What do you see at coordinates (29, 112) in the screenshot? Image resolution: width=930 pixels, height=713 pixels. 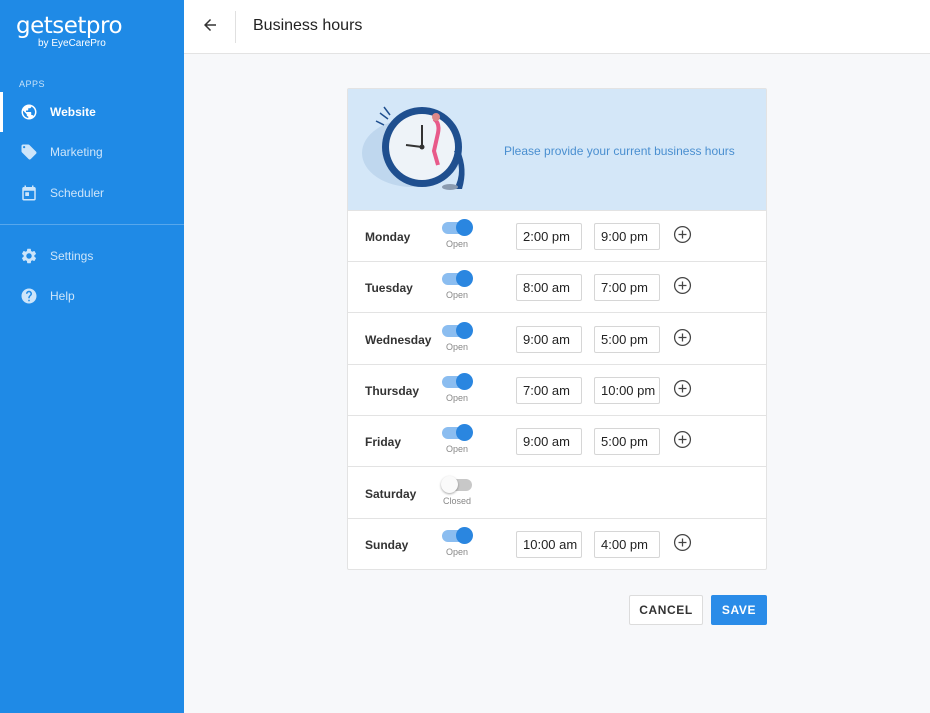 I see `globe-icon` at bounding box center [29, 112].